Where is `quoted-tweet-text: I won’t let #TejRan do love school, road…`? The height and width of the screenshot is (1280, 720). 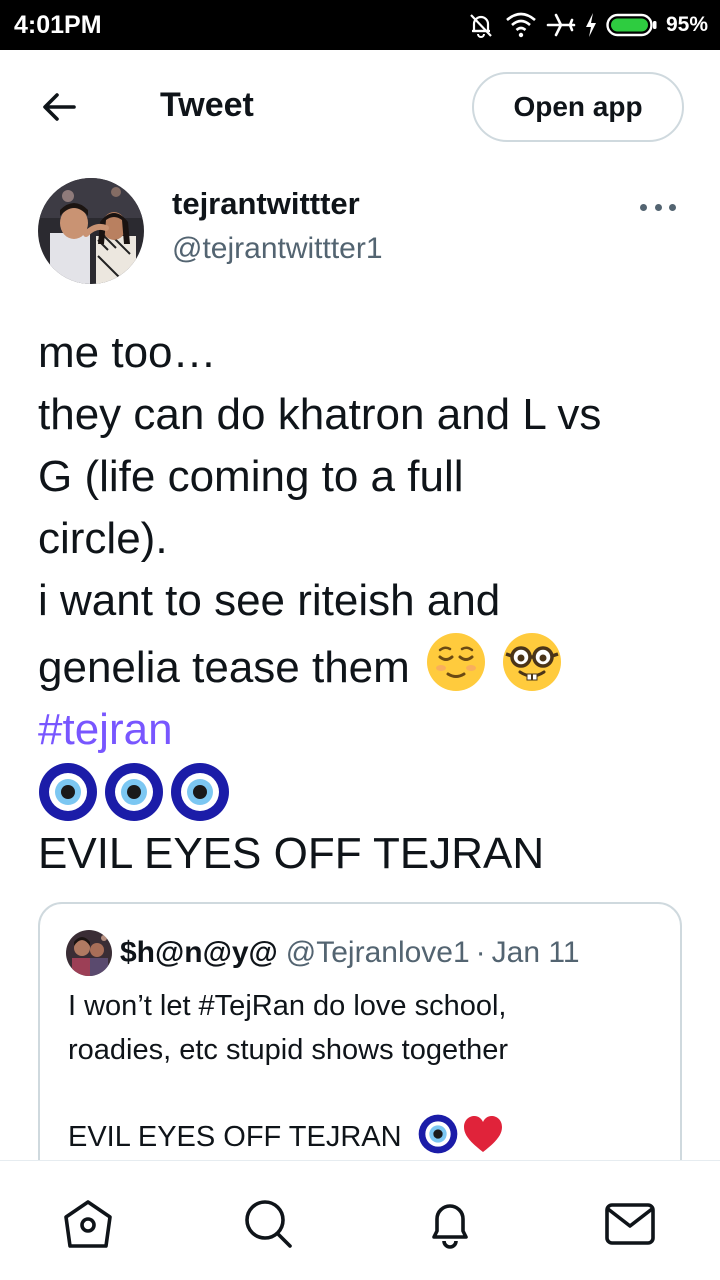
quoted-tweet-text: I won’t let #TejRan do love school, road… is located at coordinates (368, 1071).